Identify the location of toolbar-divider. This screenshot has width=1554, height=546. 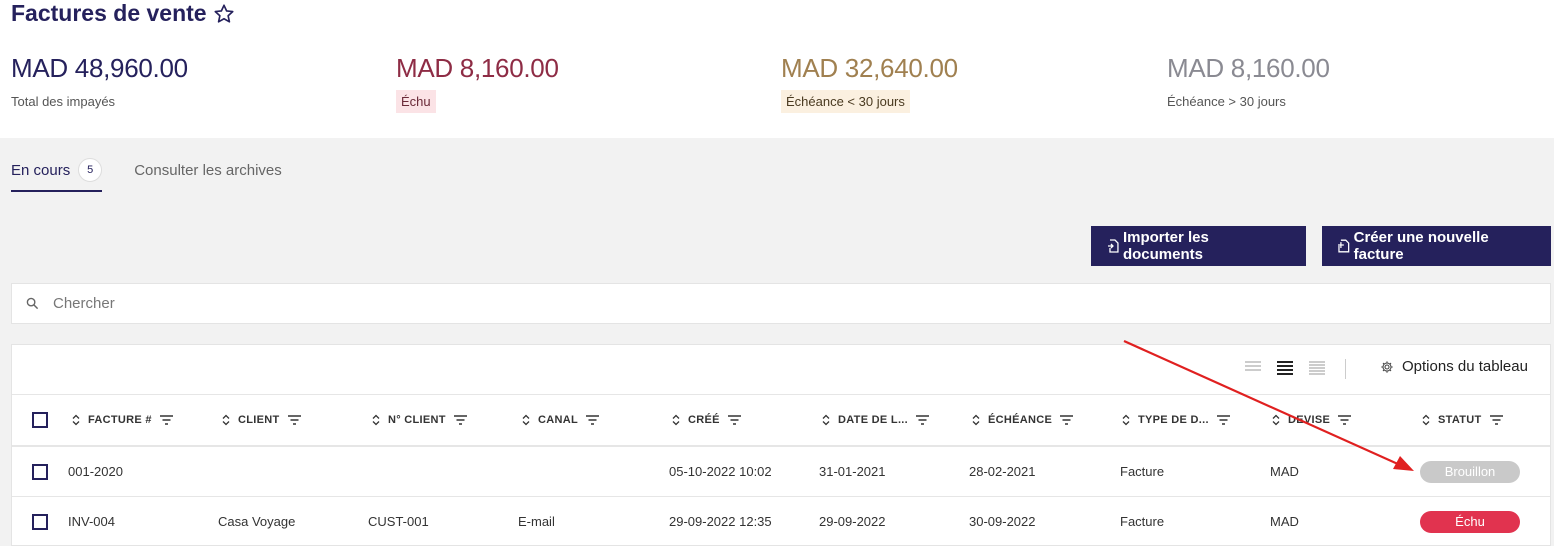
(1345, 369).